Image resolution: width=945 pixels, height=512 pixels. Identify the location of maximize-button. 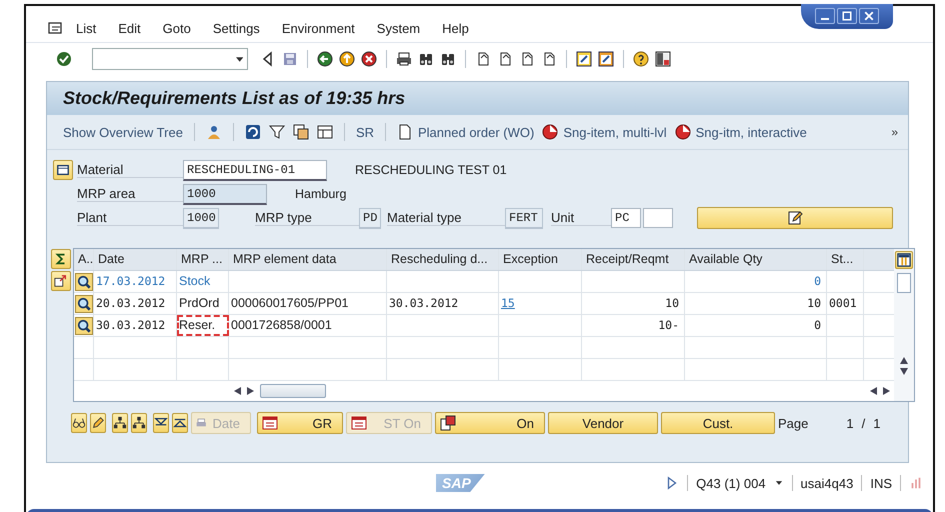
(847, 16).